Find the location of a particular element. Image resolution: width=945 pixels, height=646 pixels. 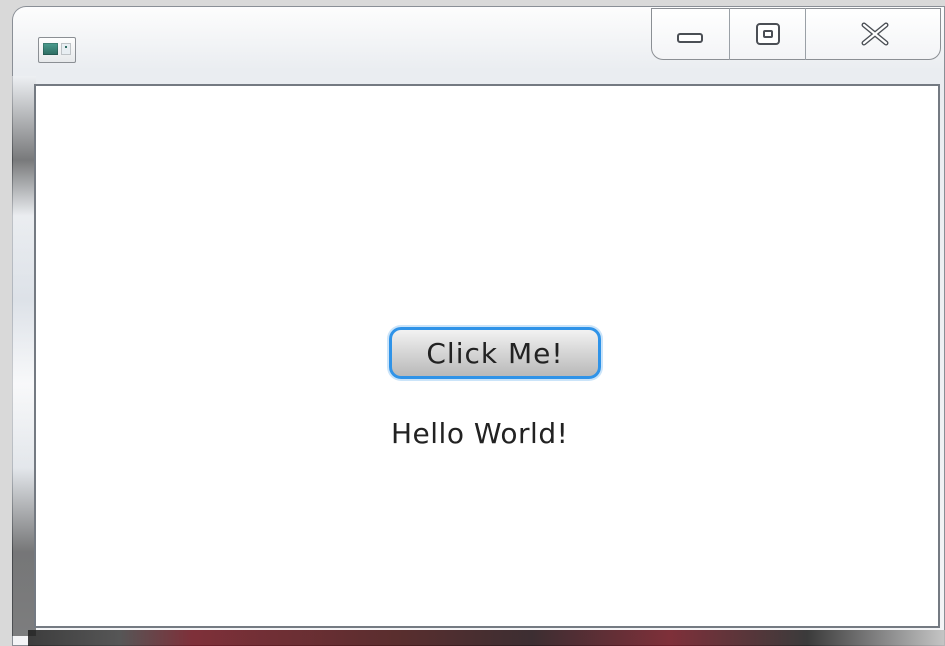

window-icon-right-pane is located at coordinates (66, 49).